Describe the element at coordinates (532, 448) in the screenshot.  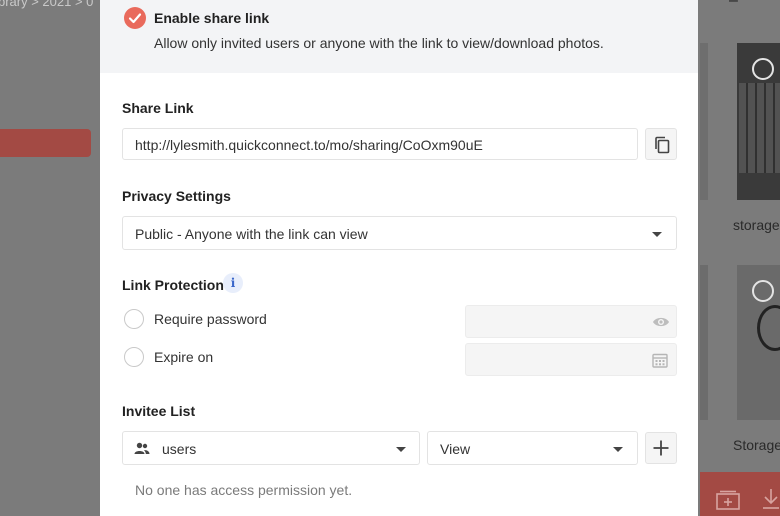
I see `permission-select: View` at that location.